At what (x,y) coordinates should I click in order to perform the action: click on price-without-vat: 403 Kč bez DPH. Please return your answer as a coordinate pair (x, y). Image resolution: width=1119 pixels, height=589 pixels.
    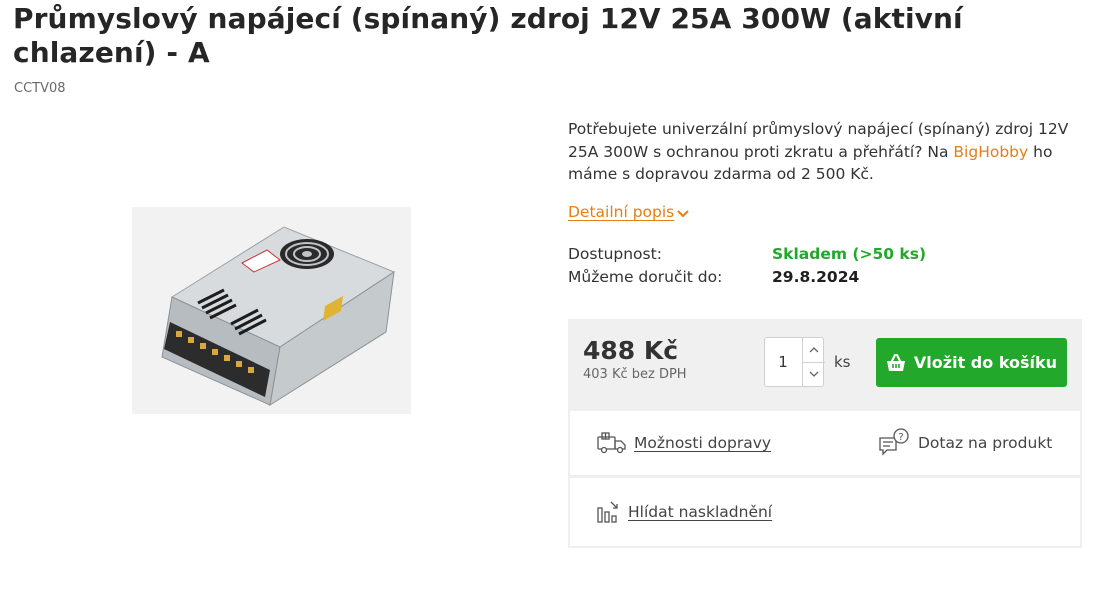
    Looking at the image, I should click on (635, 374).